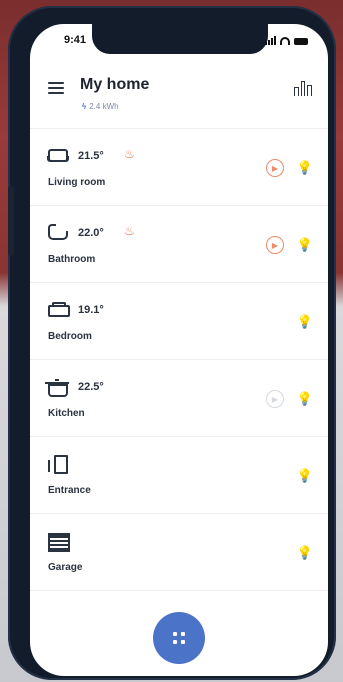 This screenshot has width=343, height=682. Describe the element at coordinates (66, 413) in the screenshot. I see `room-name: Kitchen` at that location.